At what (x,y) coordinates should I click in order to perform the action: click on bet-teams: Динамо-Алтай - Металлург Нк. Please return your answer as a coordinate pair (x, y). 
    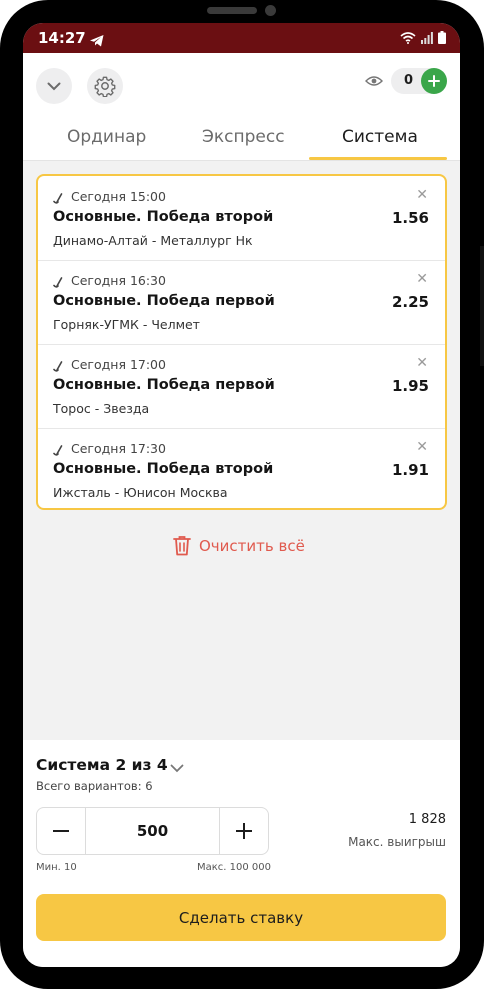
    Looking at the image, I should click on (153, 240).